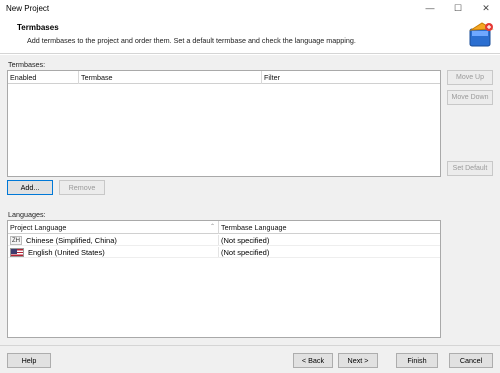 The image size is (500, 373). I want to click on column-project-language: Project Language ⌃, so click(113, 227).